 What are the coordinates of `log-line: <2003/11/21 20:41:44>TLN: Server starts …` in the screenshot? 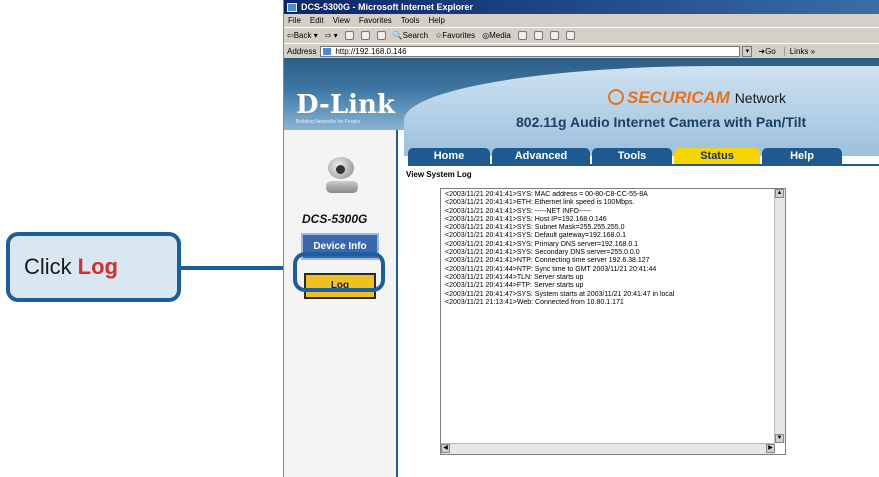 It's located at (514, 277).